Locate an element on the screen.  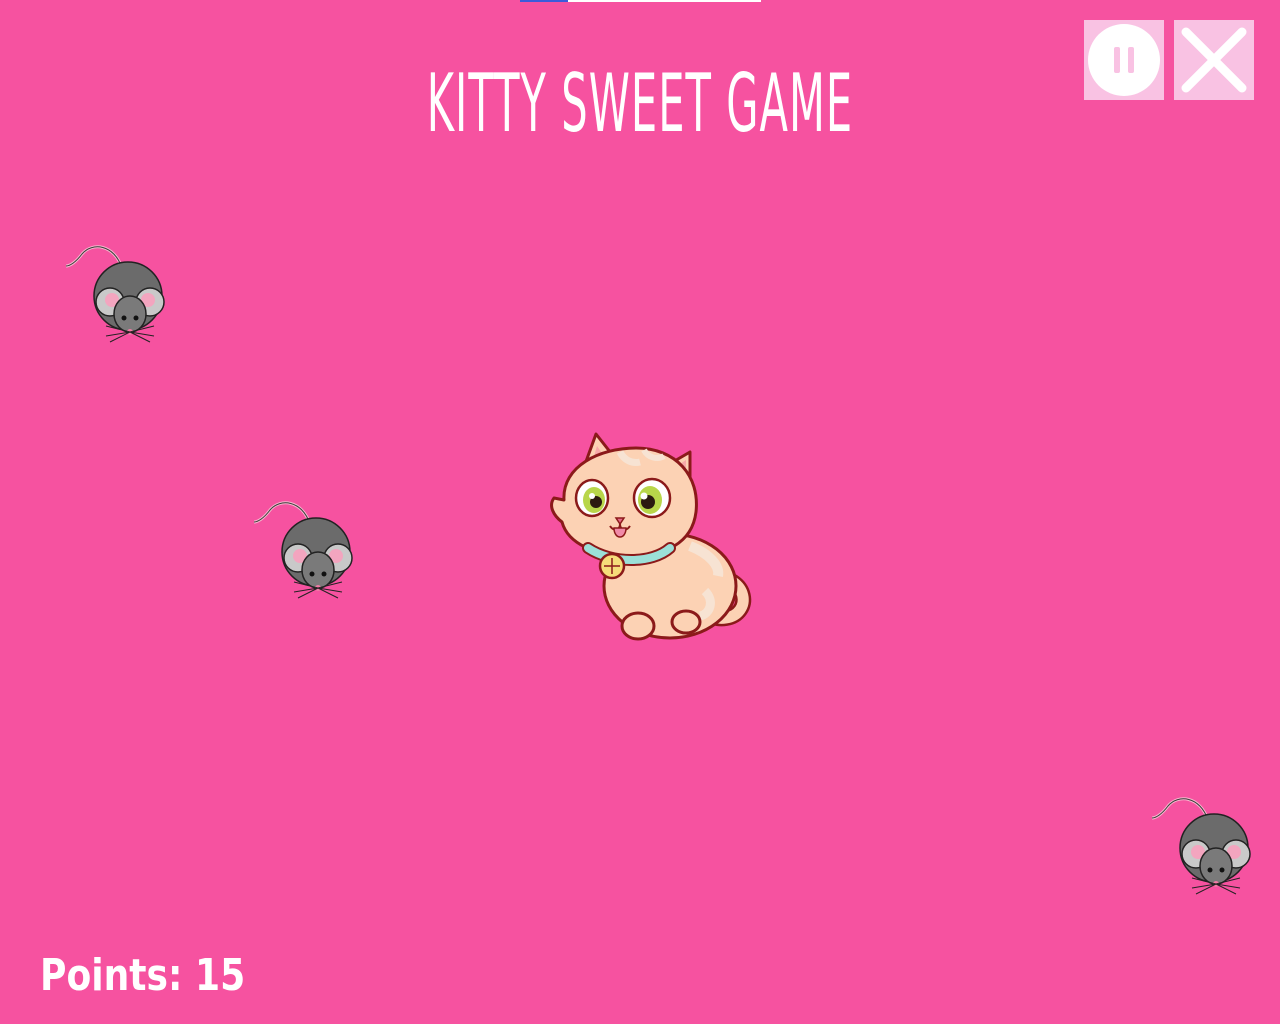
close-button is located at coordinates (1214, 60).